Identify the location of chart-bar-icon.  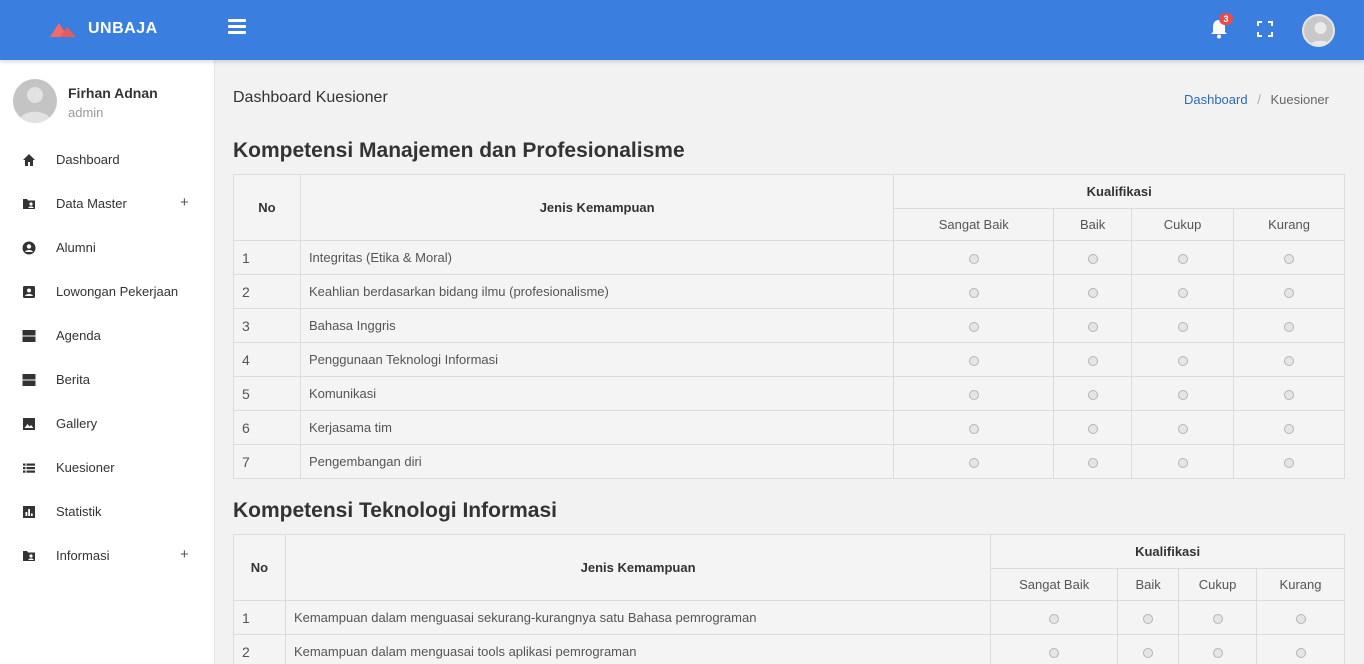
(29, 512).